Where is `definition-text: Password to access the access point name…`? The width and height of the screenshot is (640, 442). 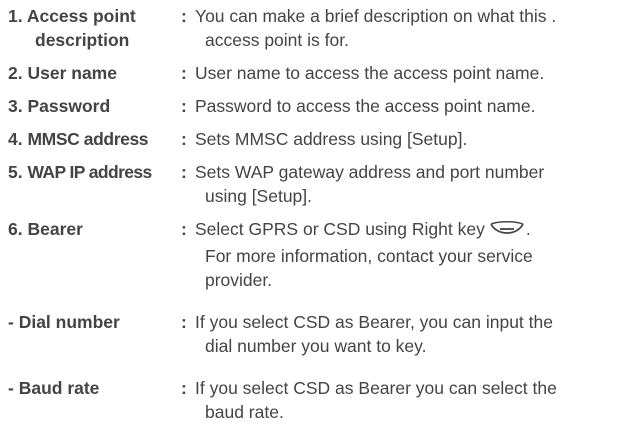 definition-text: Password to access the access point name… is located at coordinates (365, 106).